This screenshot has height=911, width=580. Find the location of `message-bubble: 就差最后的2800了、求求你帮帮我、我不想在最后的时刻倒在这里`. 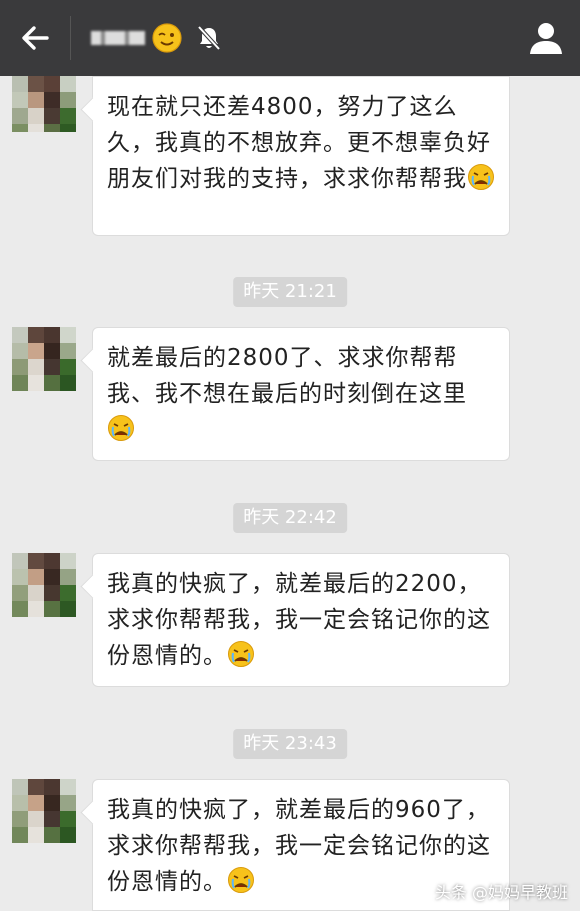

message-bubble: 就差最后的2800了、求求你帮帮我、我不想在最后的时刻倒在这里 is located at coordinates (301, 394).